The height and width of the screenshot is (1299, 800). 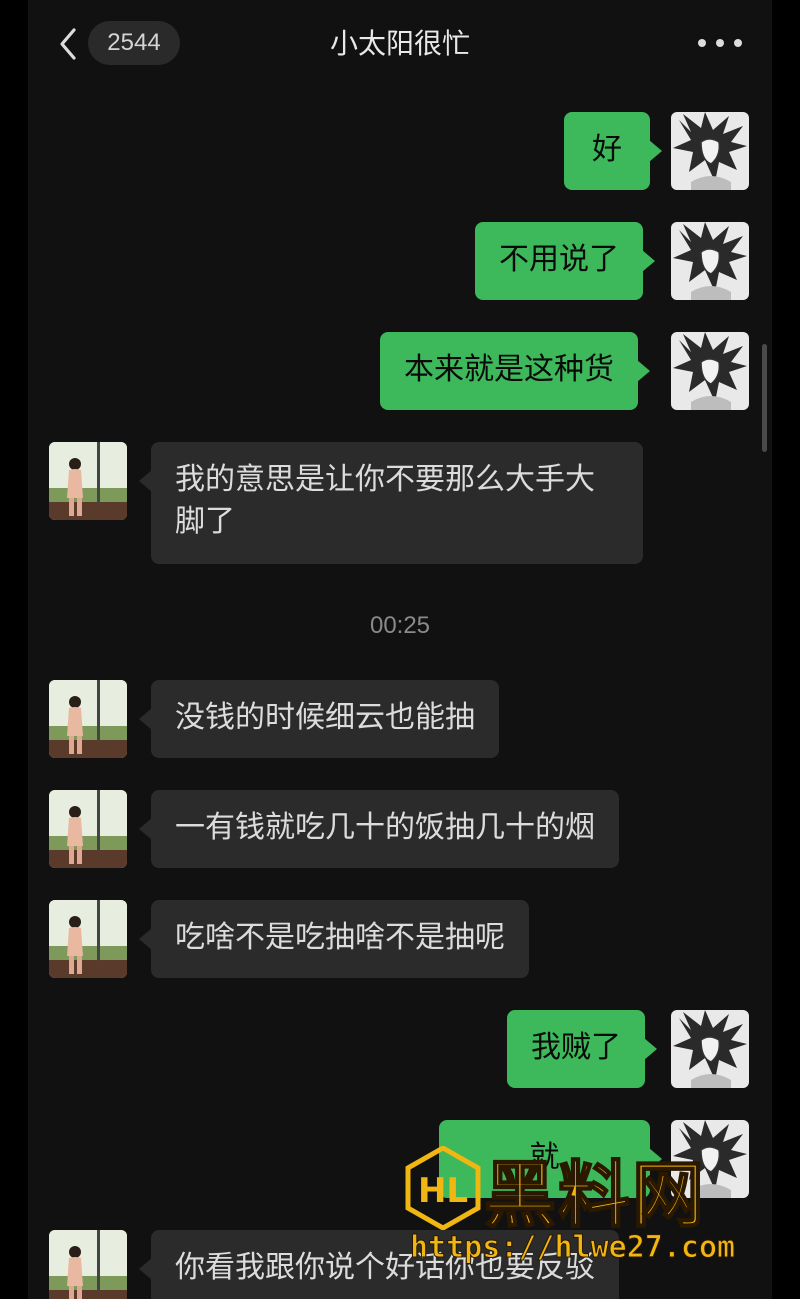 What do you see at coordinates (720, 43) in the screenshot?
I see `more-options-icon` at bounding box center [720, 43].